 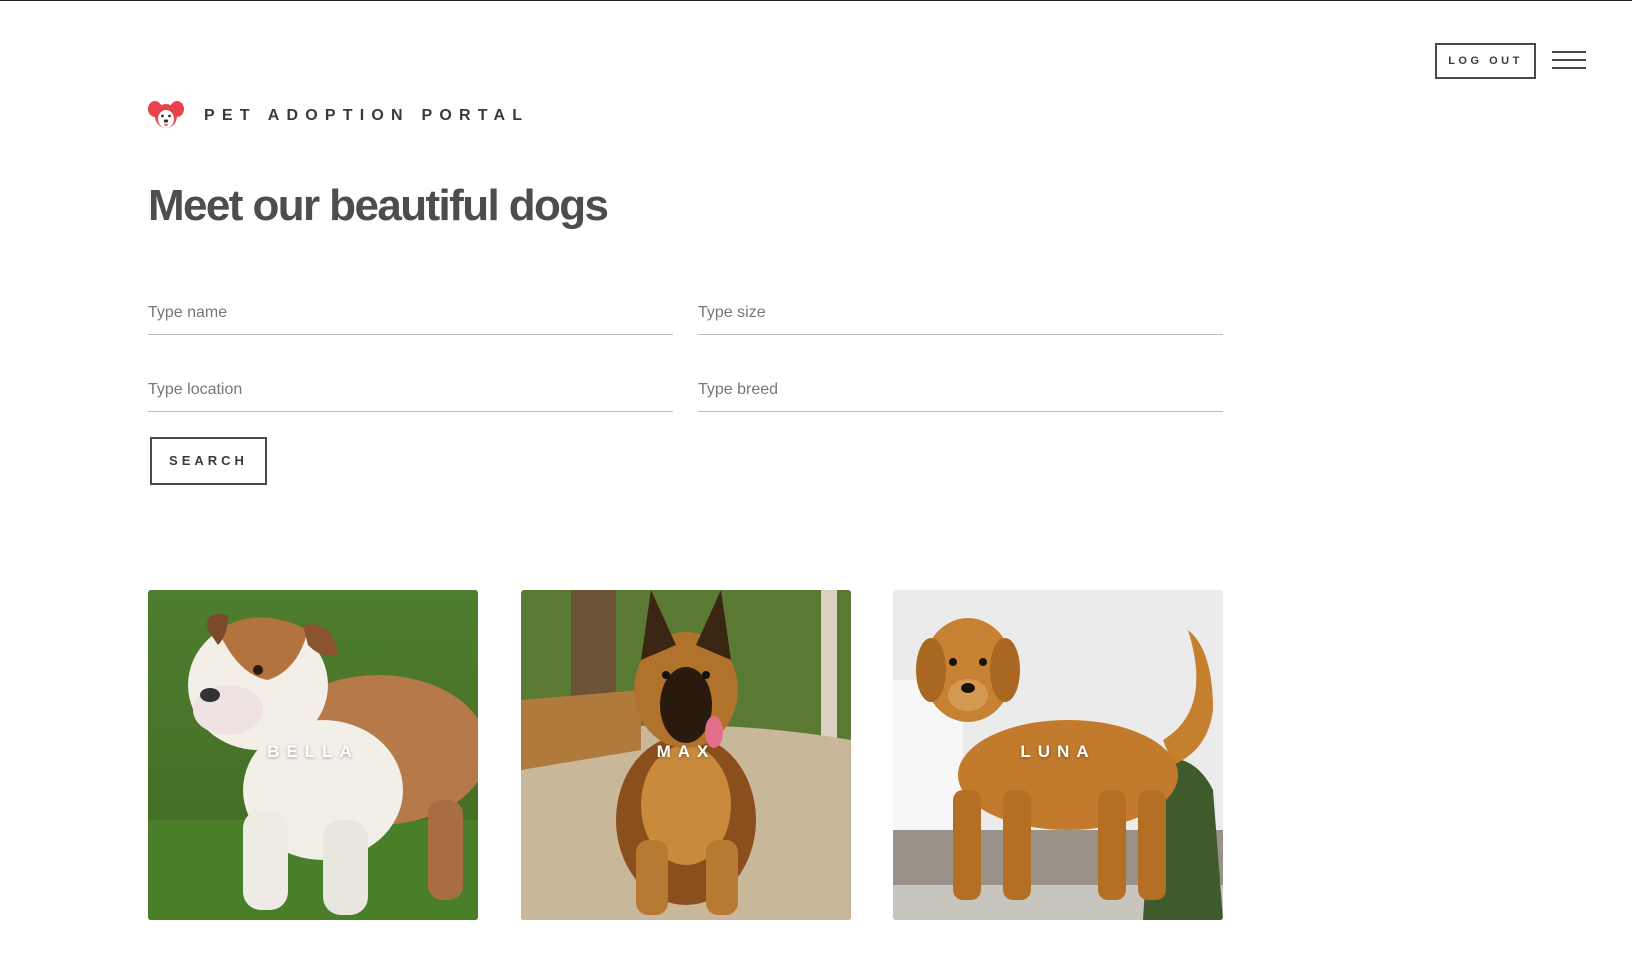 I want to click on dog-card: BELLA, so click(x=313, y=755).